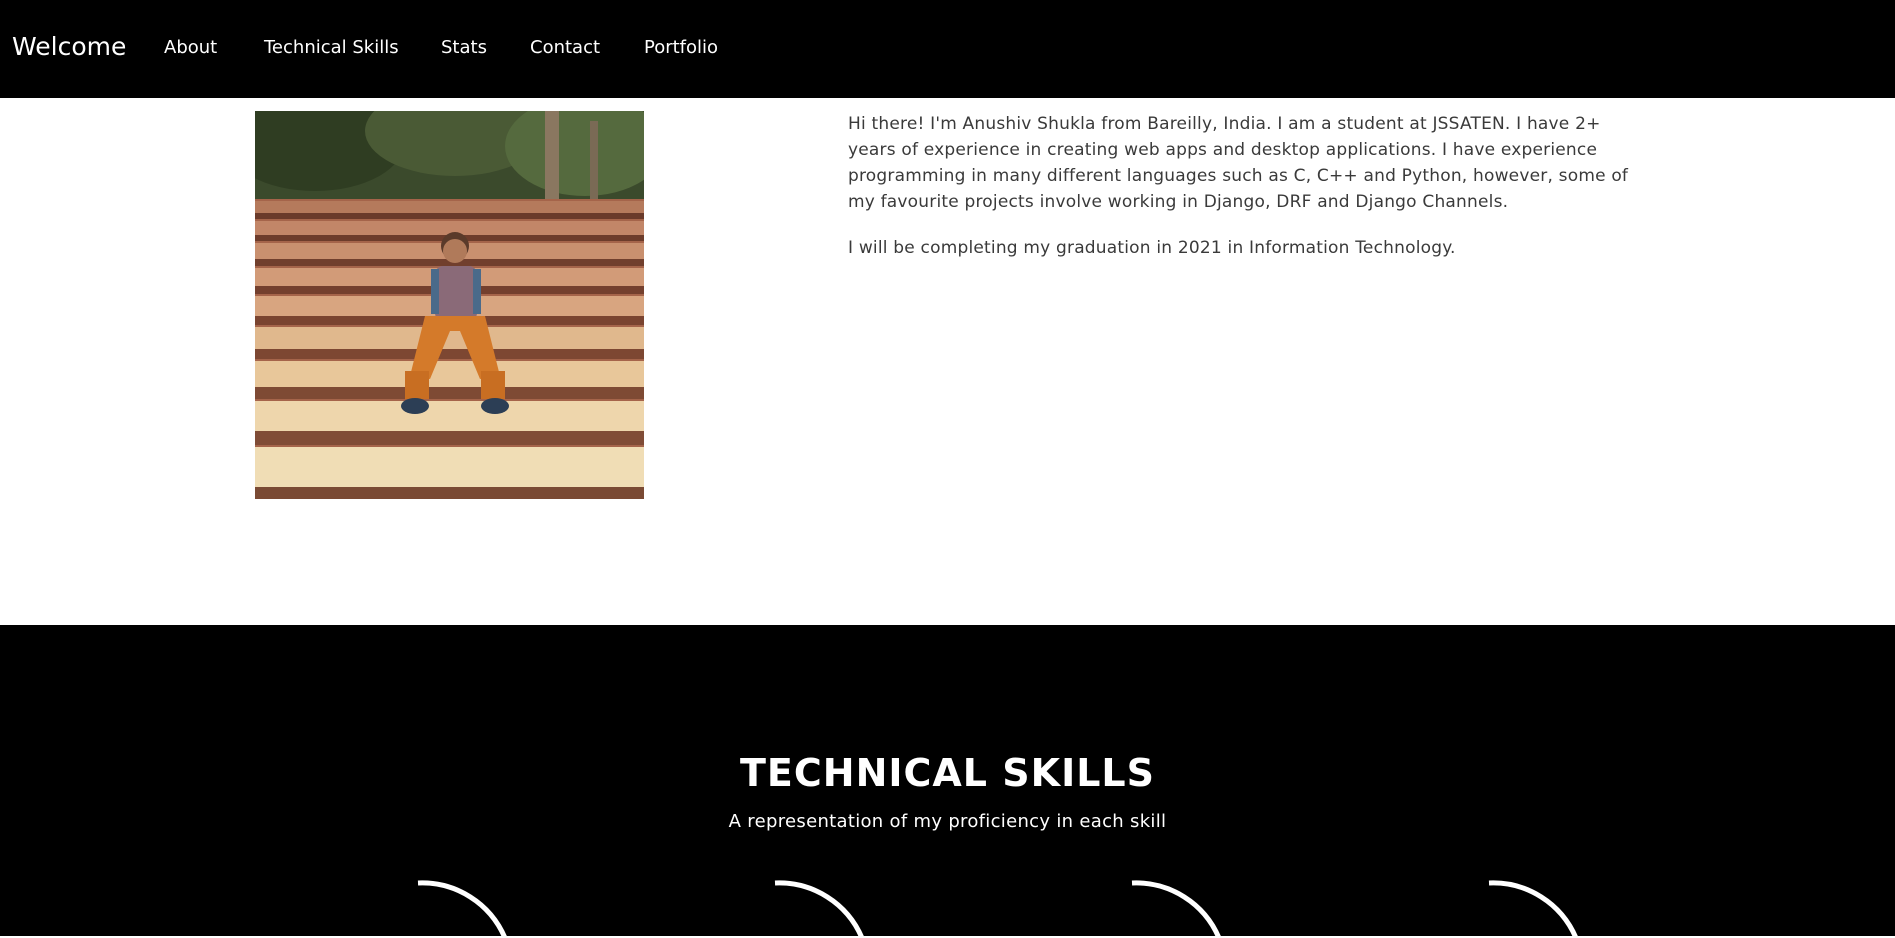 This screenshot has height=938, width=1895. I want to click on brand-link: Welcome, so click(69, 46).